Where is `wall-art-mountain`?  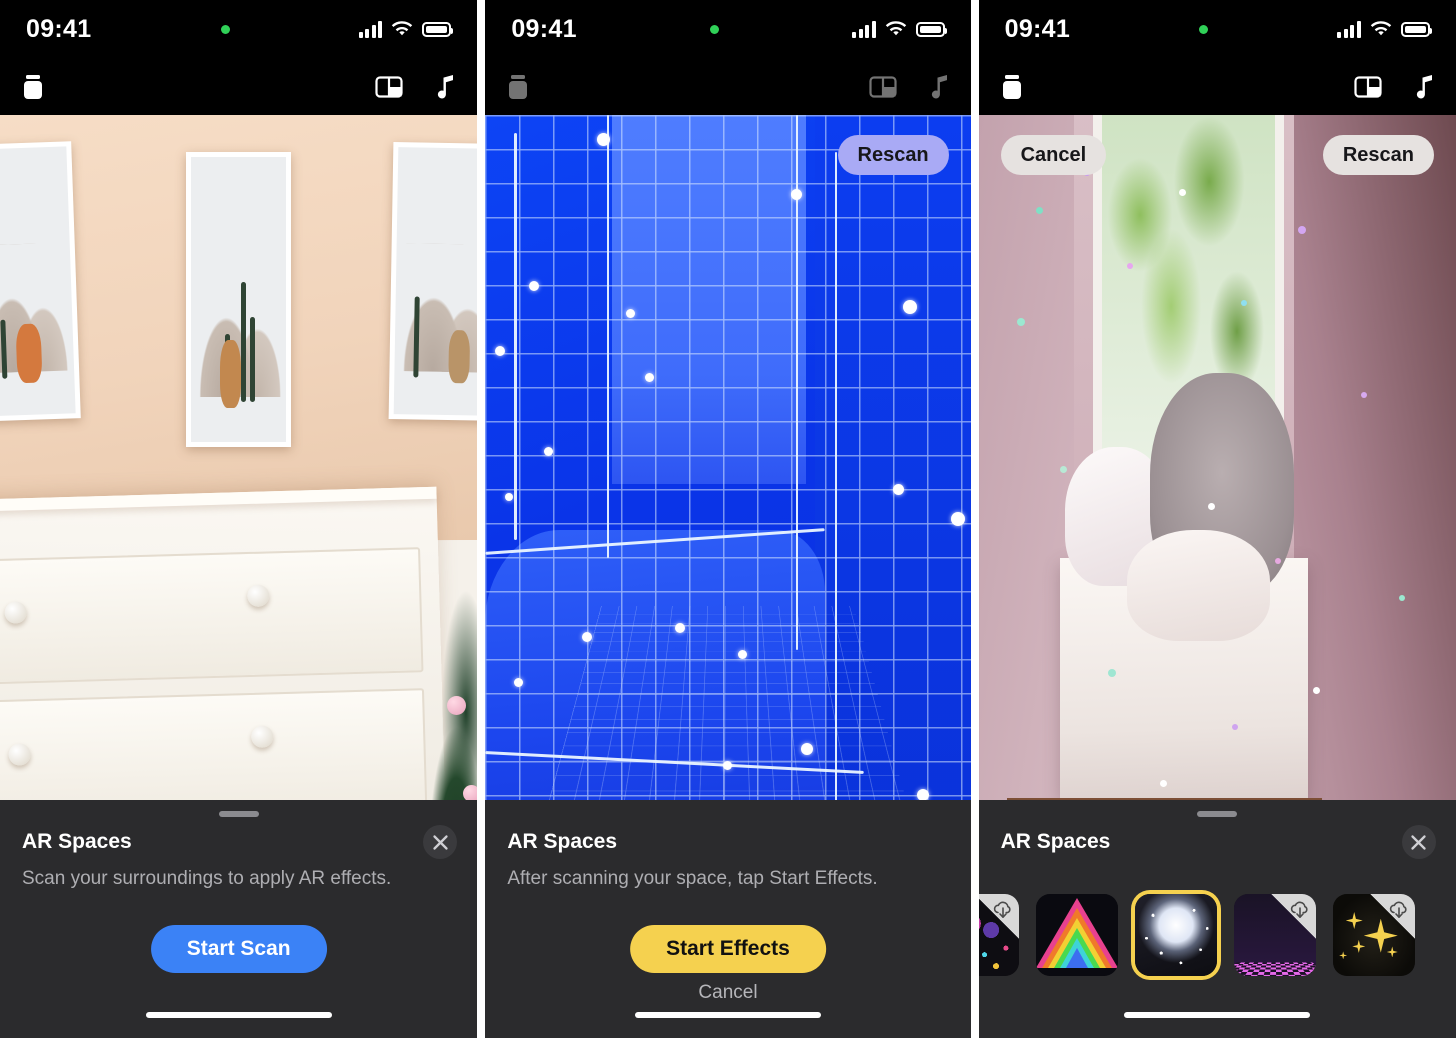 wall-art-mountain is located at coordinates (433, 281).